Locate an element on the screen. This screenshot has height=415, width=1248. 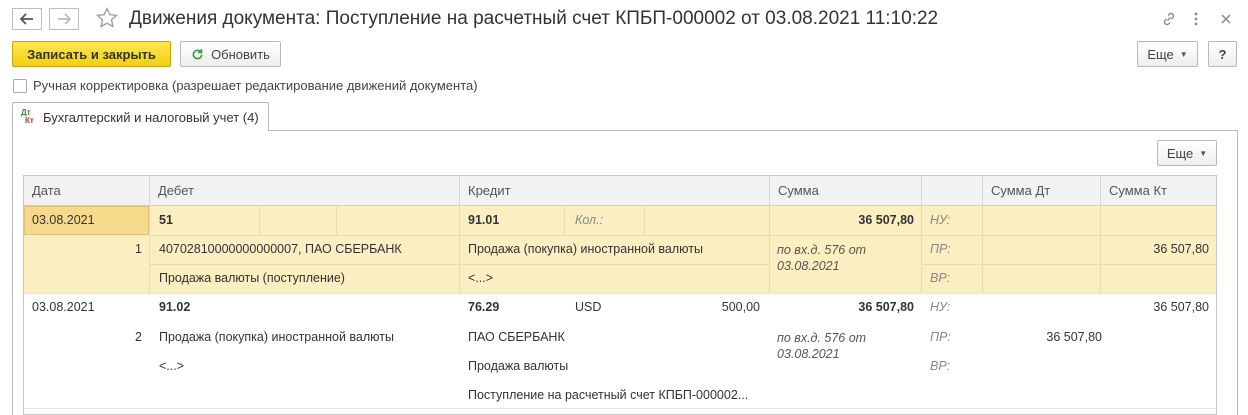
link-icon is located at coordinates (1169, 19).